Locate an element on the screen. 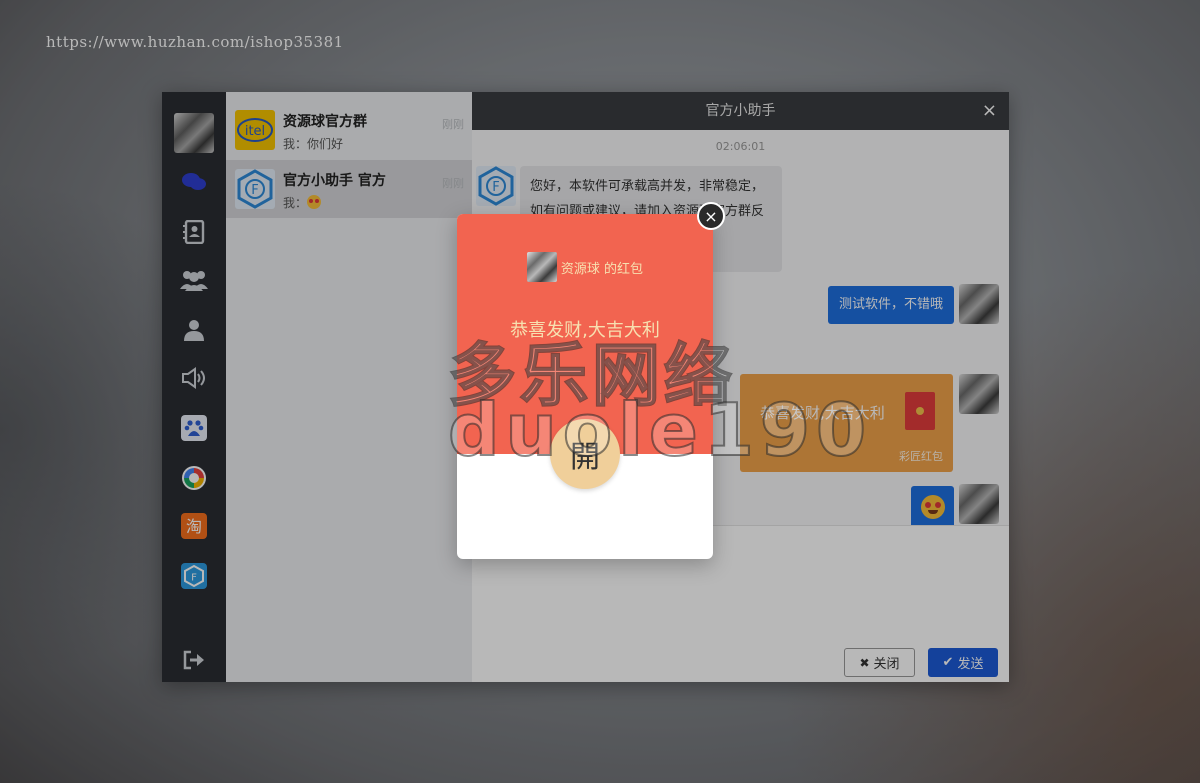 This screenshot has height=783, width=1200. sender-avatar is located at coordinates (541, 267).